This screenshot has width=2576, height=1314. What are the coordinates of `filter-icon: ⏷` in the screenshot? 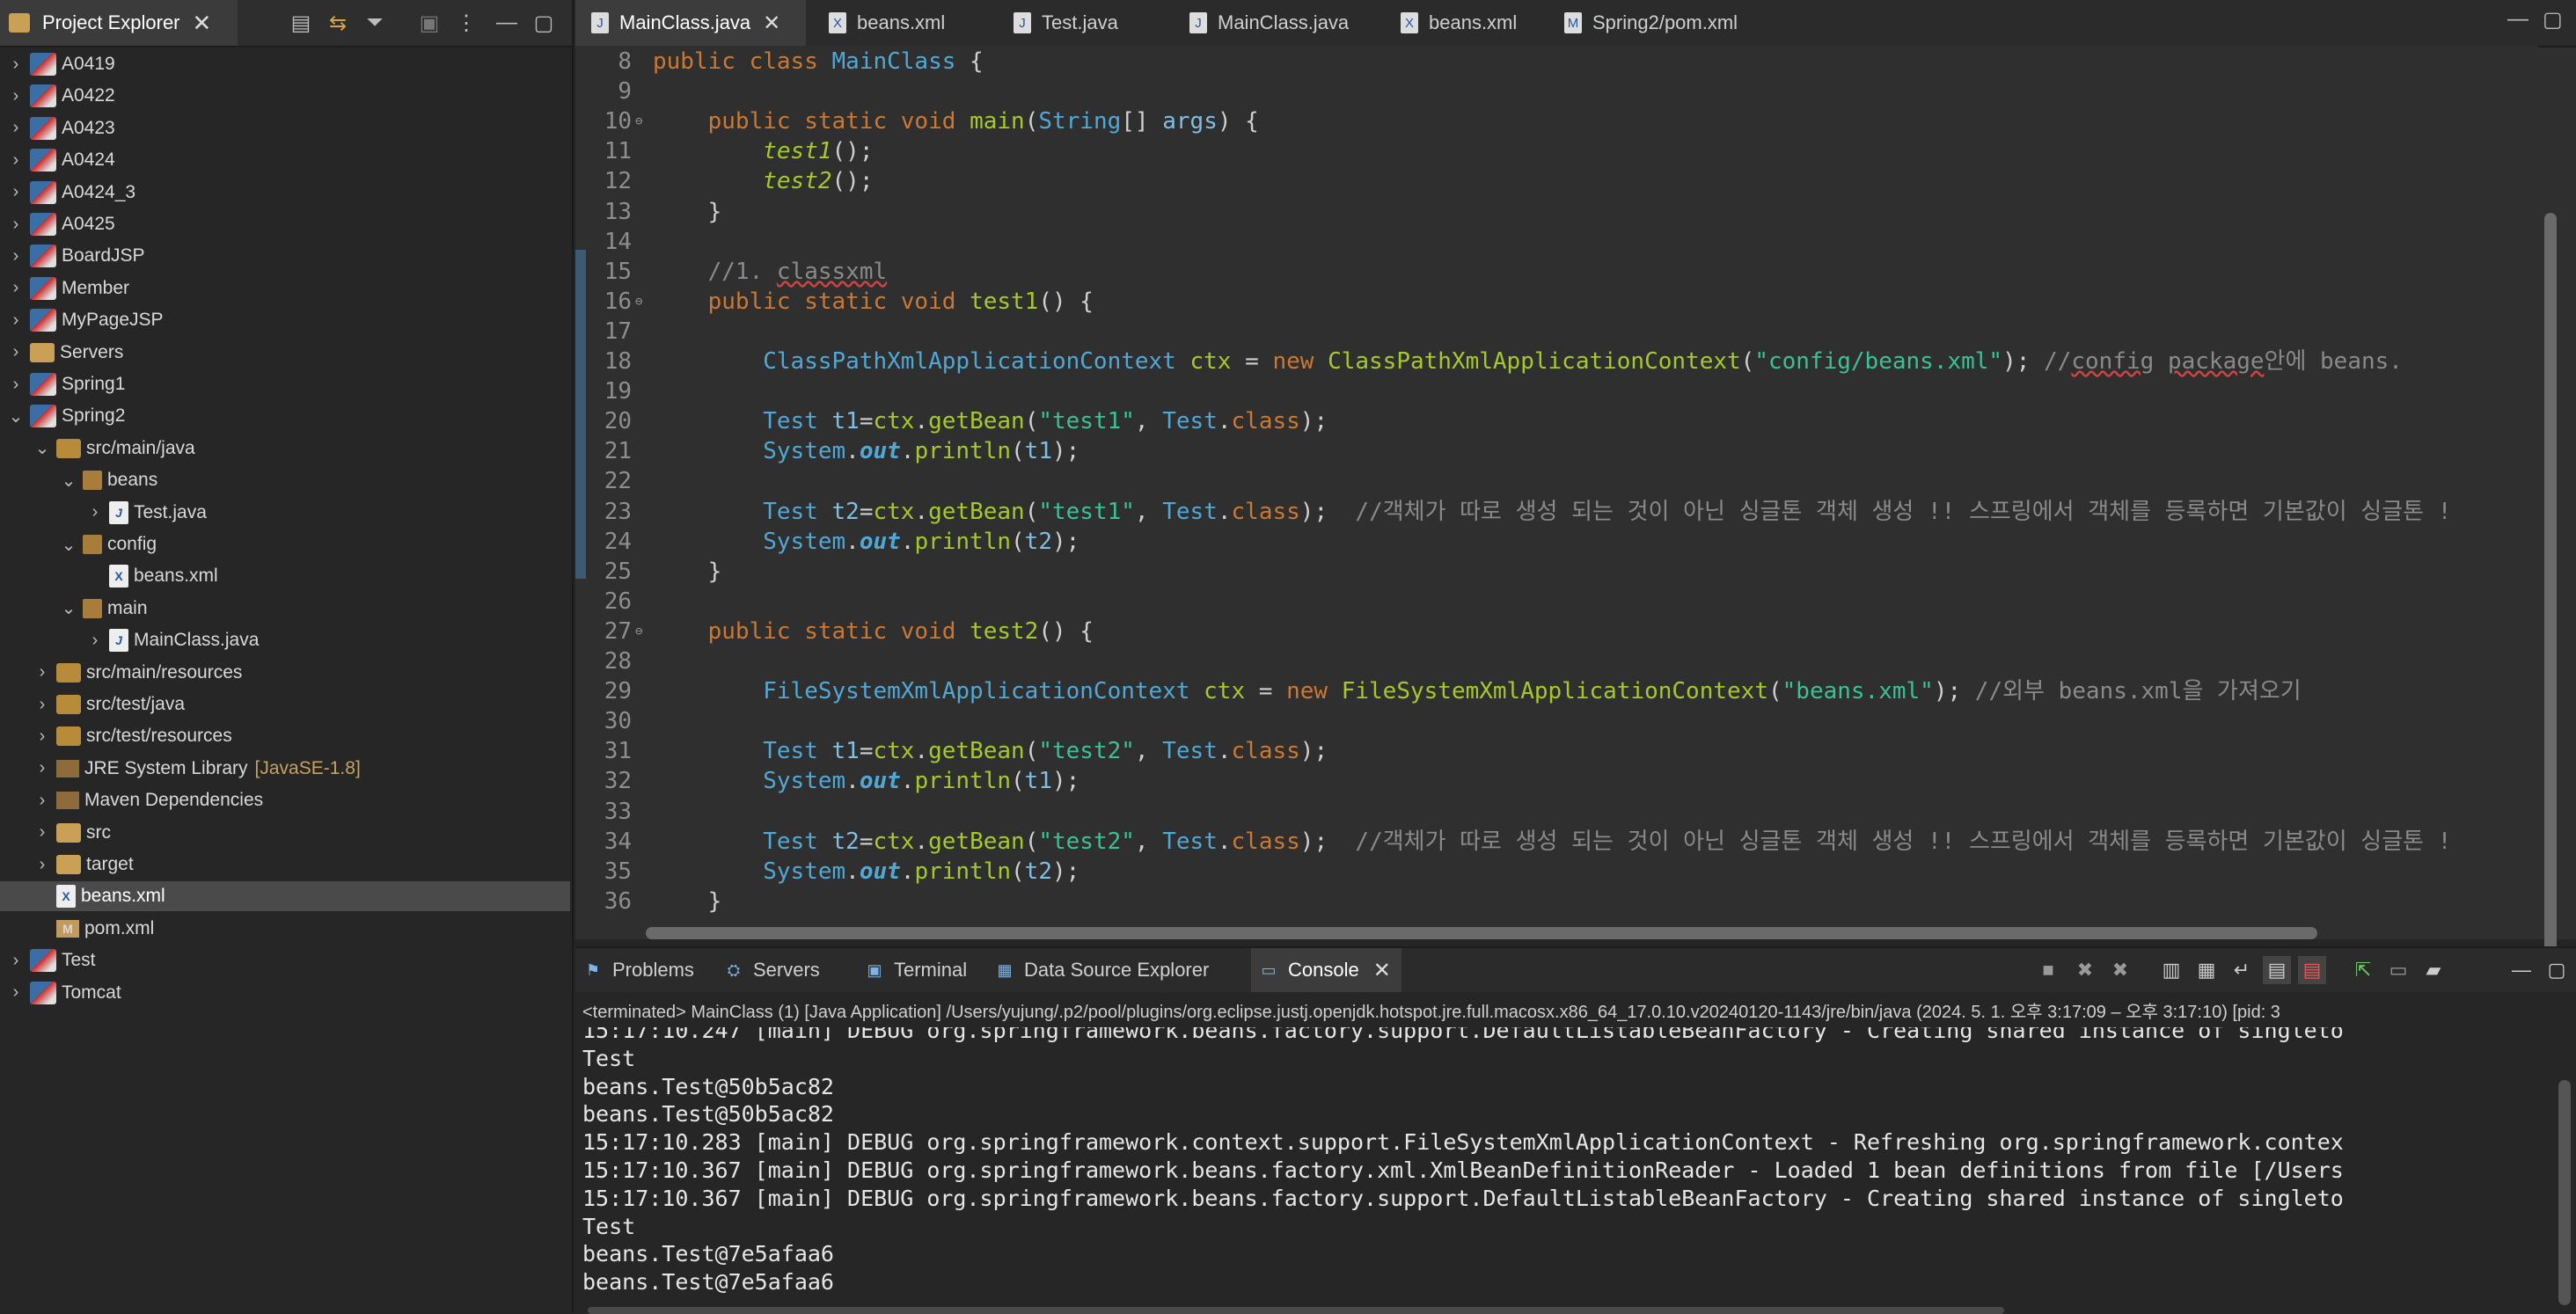 It's located at (375, 23).